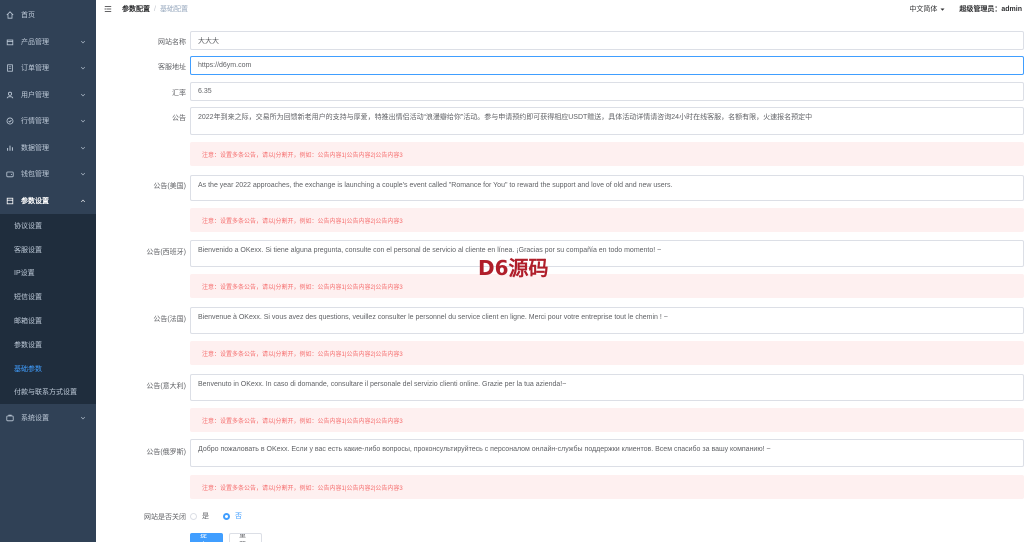 This screenshot has height=542, width=1024. I want to click on admin-label: 超级管理员：admin, so click(990, 9).